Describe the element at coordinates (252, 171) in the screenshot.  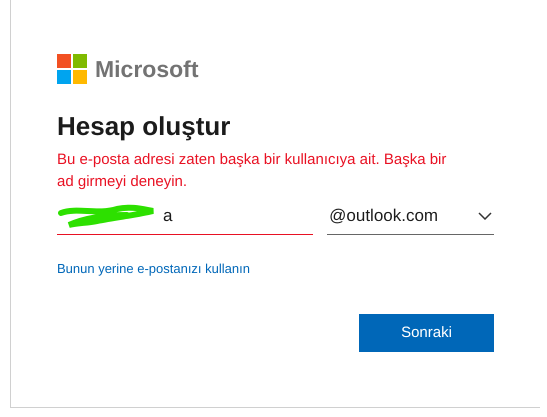
I see `error-message: Bu e-posta adresi zaten başka bir kullanıcıya ait. Başka bir ad girmeyi deneyin.` at that location.